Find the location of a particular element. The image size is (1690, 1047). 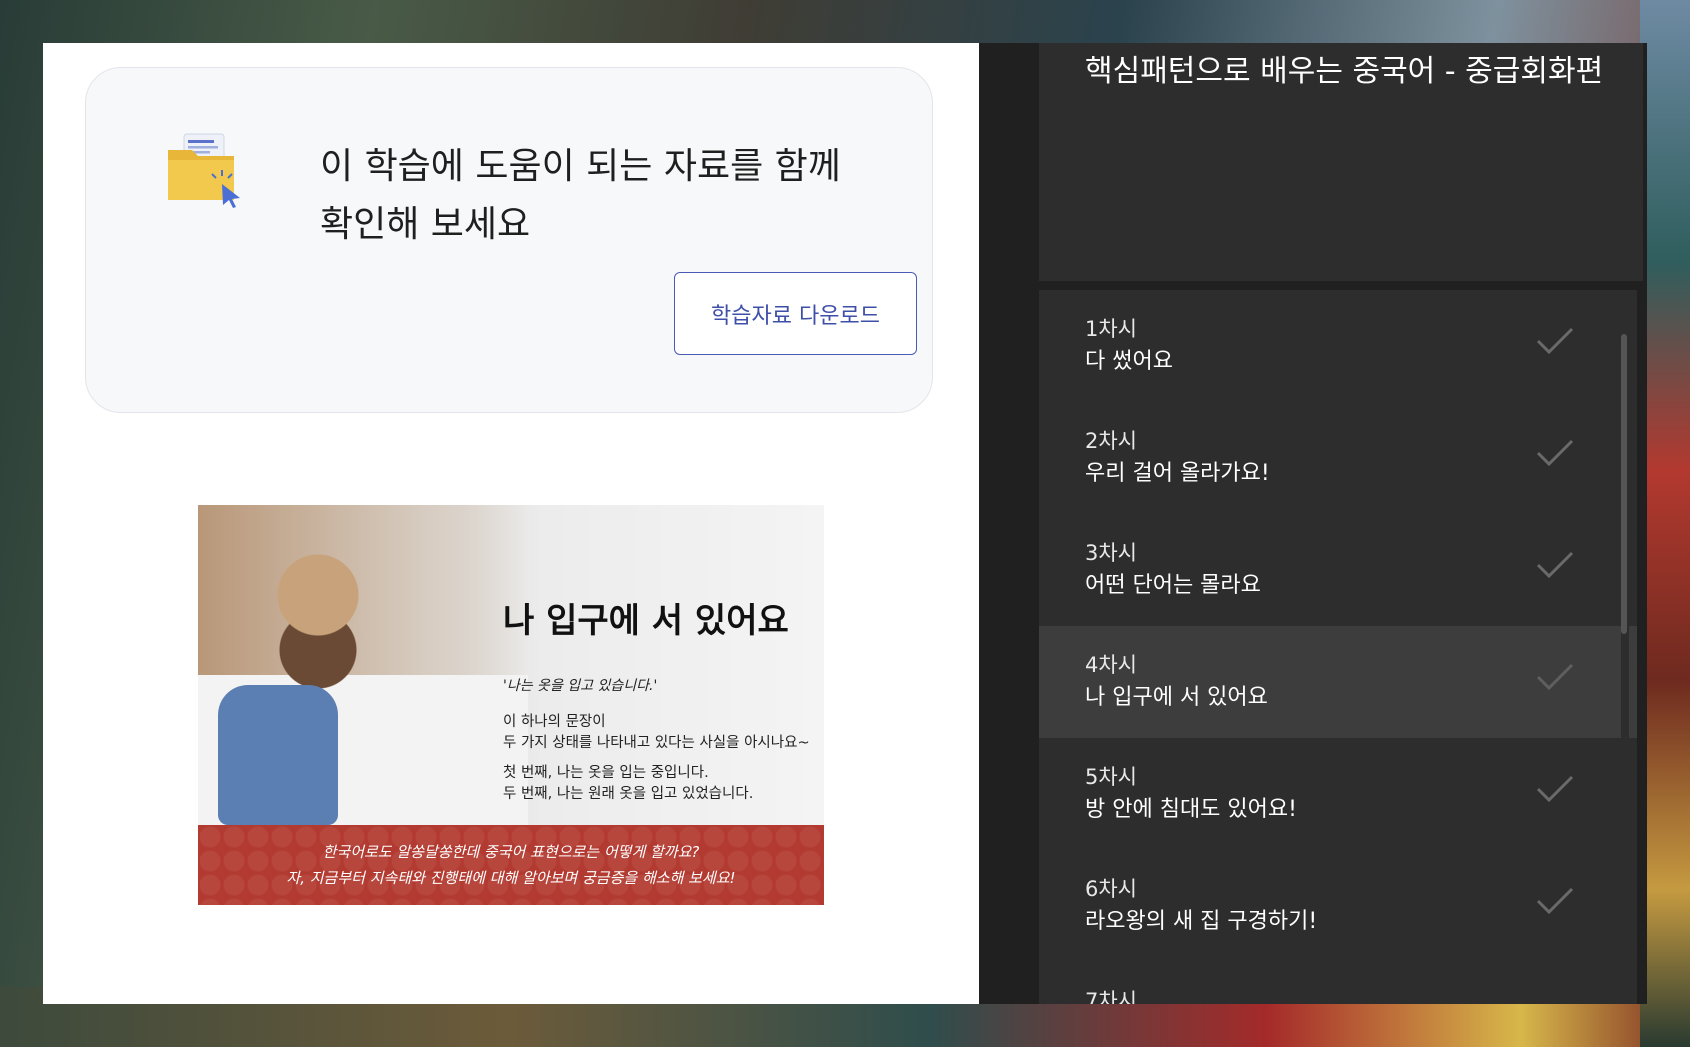

session-item-7: 7차시 is located at coordinates (1338, 983).